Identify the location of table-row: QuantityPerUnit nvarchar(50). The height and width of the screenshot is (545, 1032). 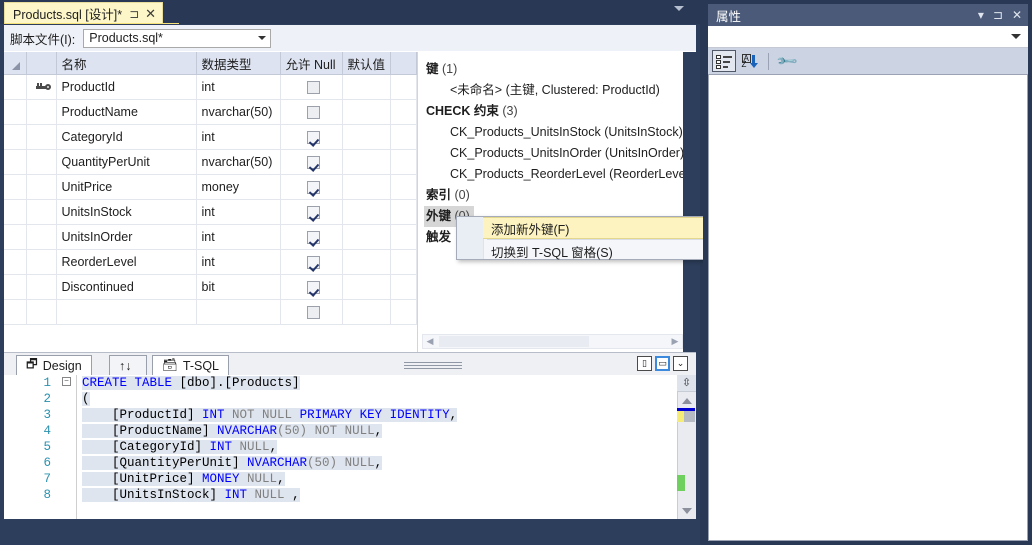
(210, 162).